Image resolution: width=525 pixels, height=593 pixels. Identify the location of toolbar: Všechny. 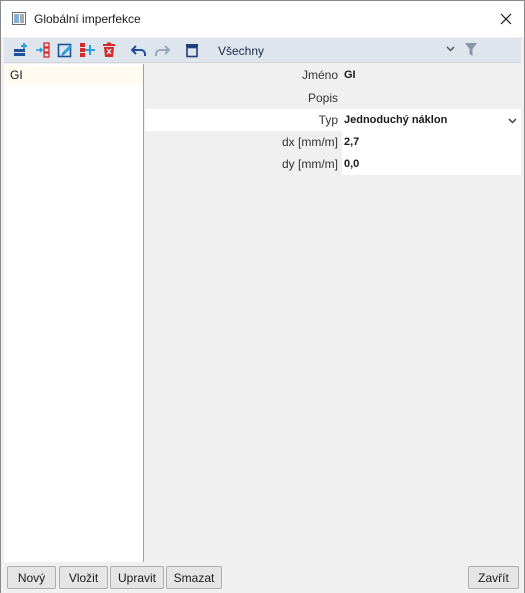
(262, 50).